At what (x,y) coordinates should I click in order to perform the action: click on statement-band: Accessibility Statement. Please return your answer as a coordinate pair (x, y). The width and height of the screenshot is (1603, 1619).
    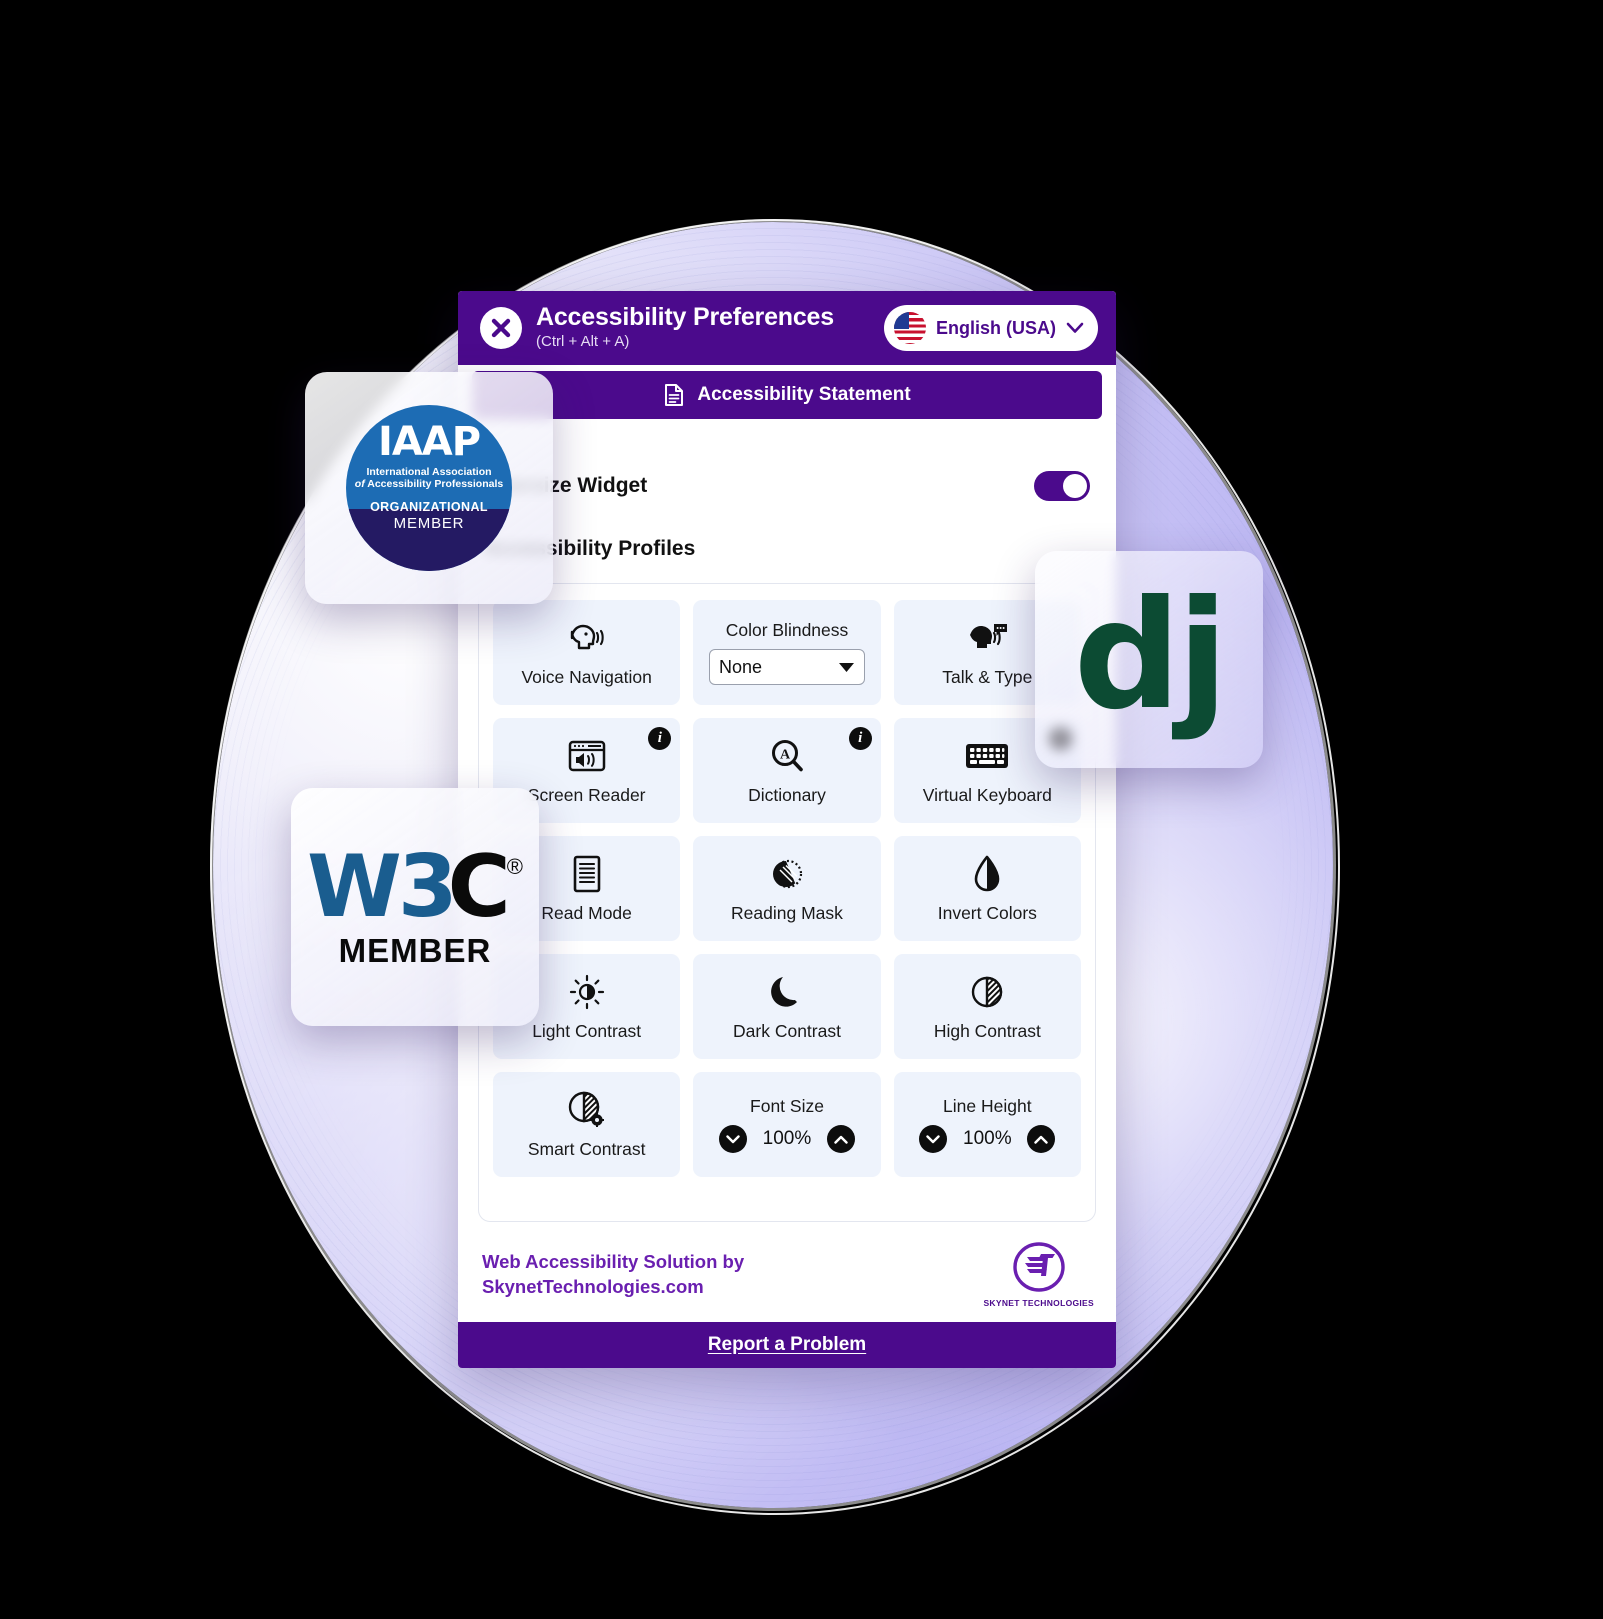
    Looking at the image, I should click on (787, 396).